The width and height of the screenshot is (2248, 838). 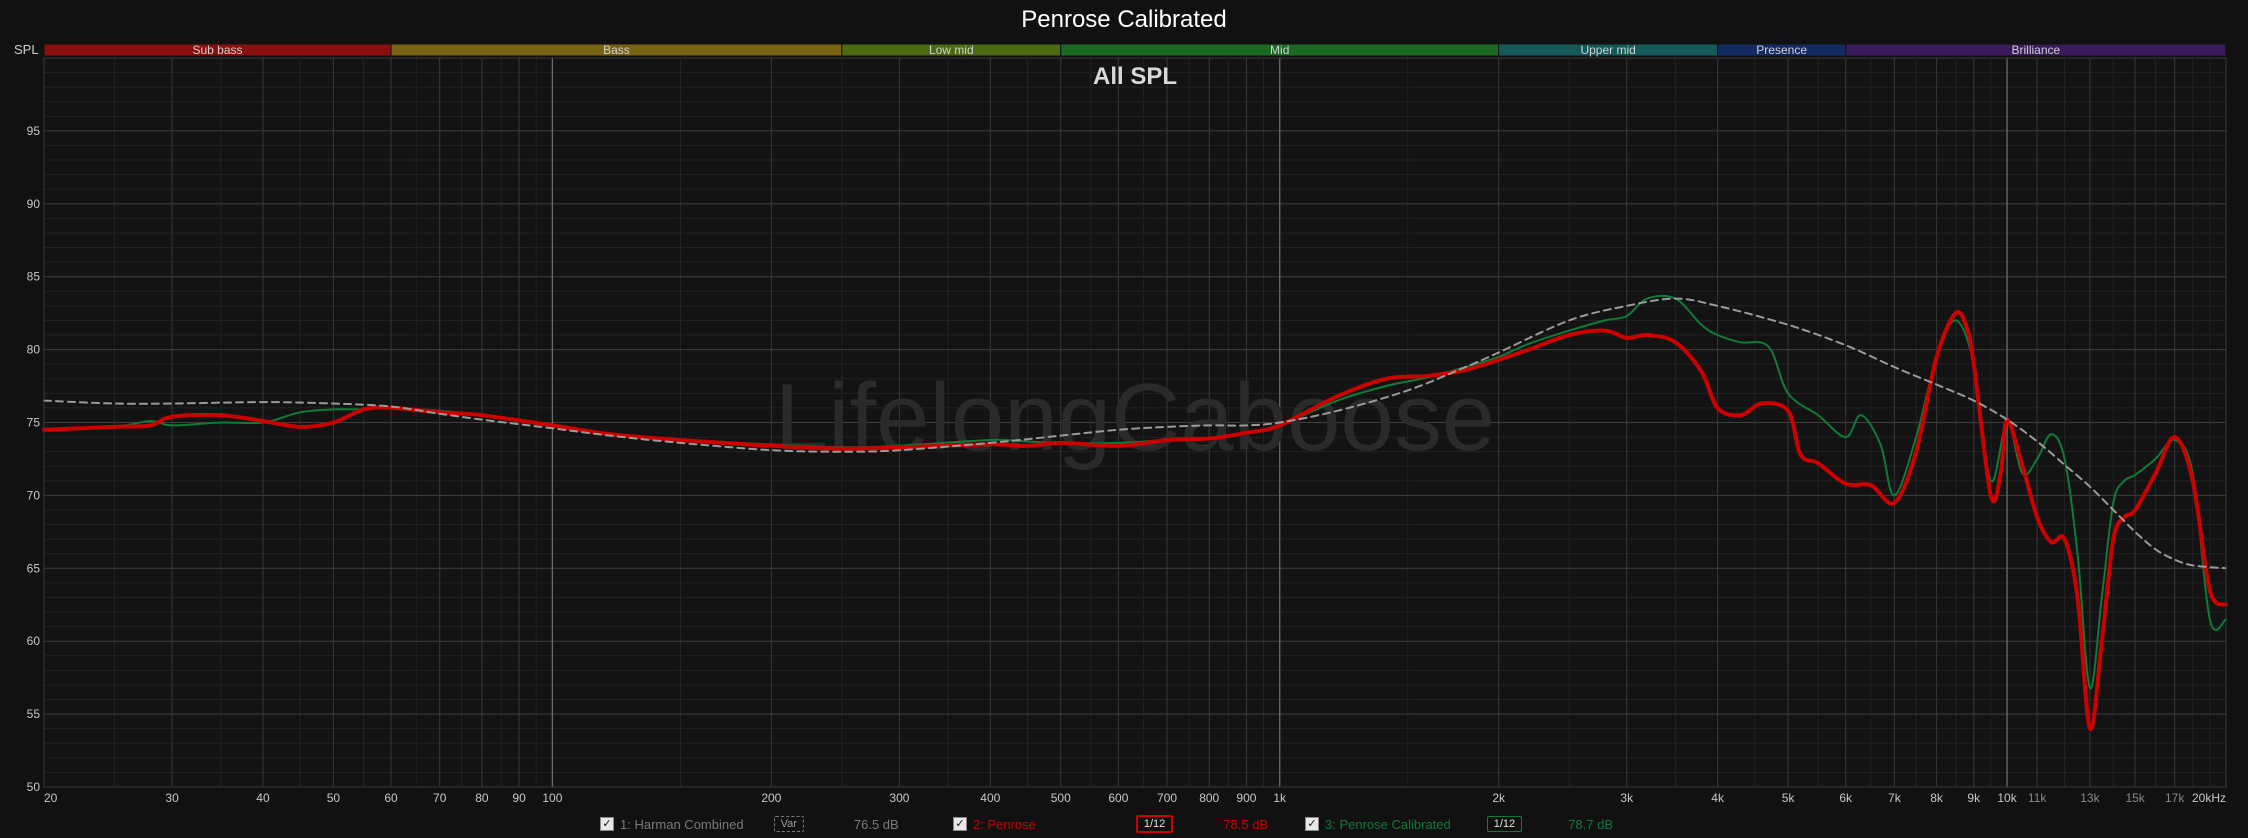 What do you see at coordinates (1895, 798) in the screenshot?
I see `x-tick-label: 7k` at bounding box center [1895, 798].